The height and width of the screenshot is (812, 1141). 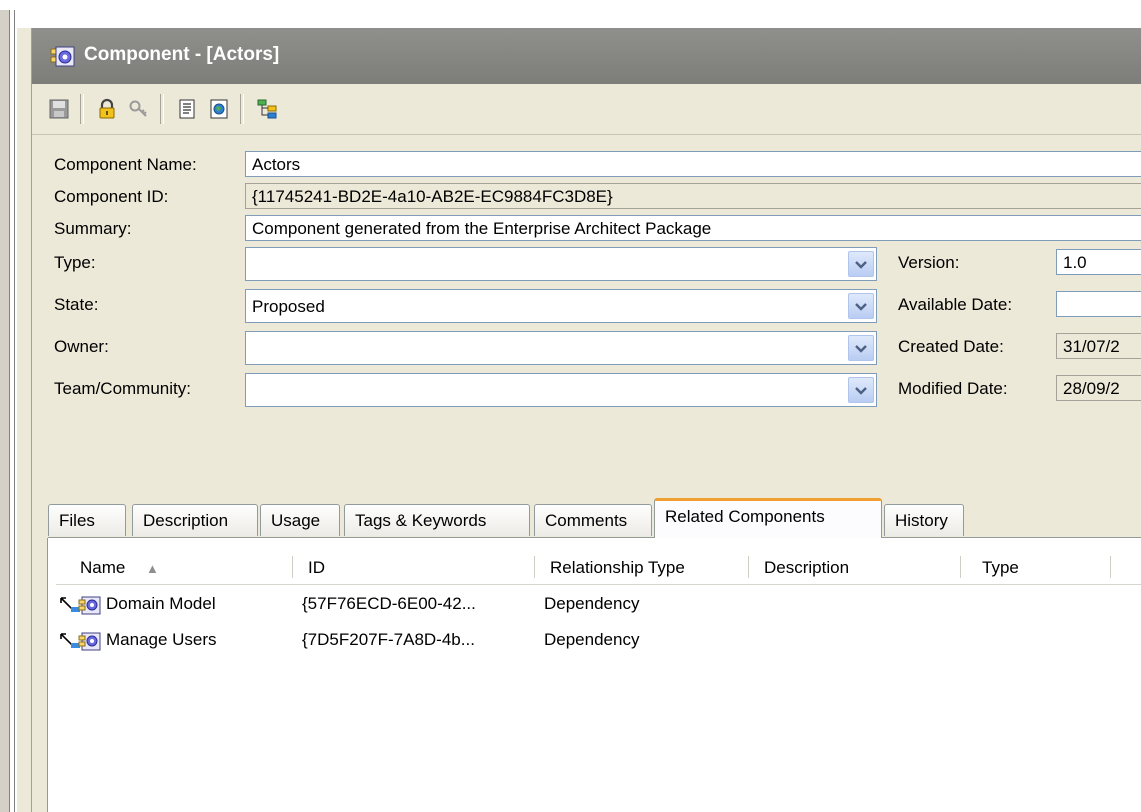 What do you see at coordinates (93, 228) in the screenshot?
I see `summary-label: Summary:` at bounding box center [93, 228].